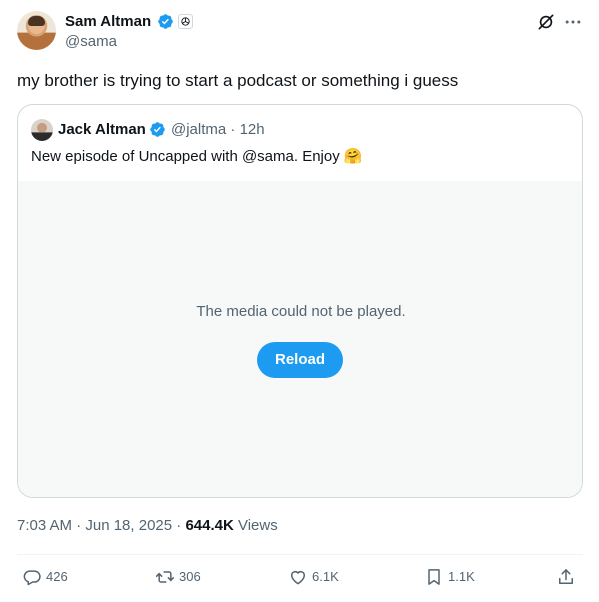  Describe the element at coordinates (300, 554) in the screenshot. I see `divider` at that location.